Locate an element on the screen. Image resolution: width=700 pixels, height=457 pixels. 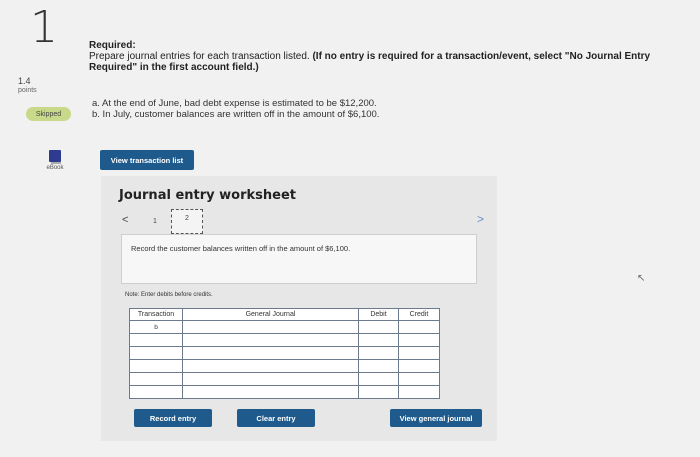
record-entry-button: Record entry is located at coordinates (173, 418).